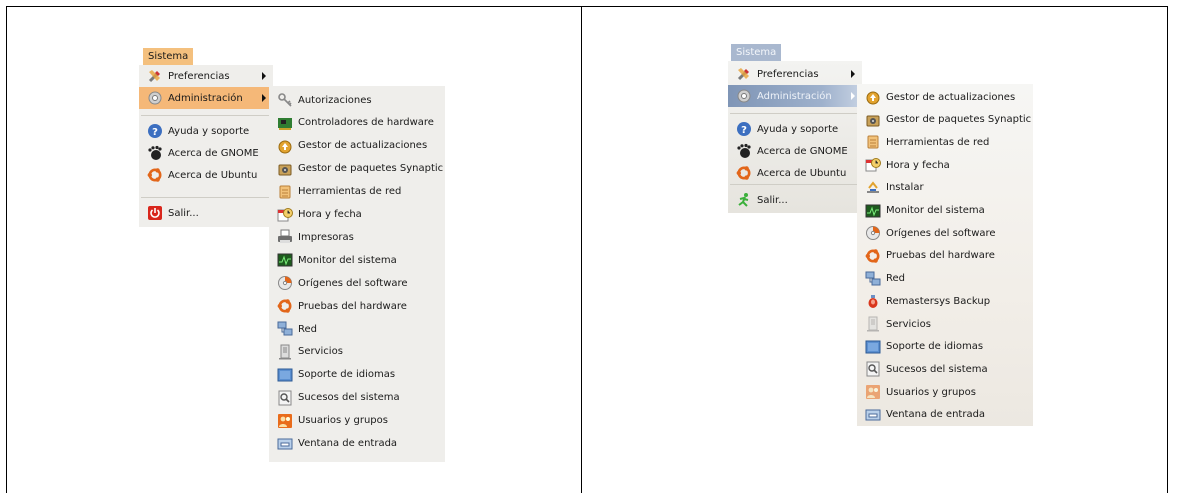 This screenshot has height=493, width=1179. I want to click on submenu-item-autorizaciones: Autorizaciones, so click(357, 100).